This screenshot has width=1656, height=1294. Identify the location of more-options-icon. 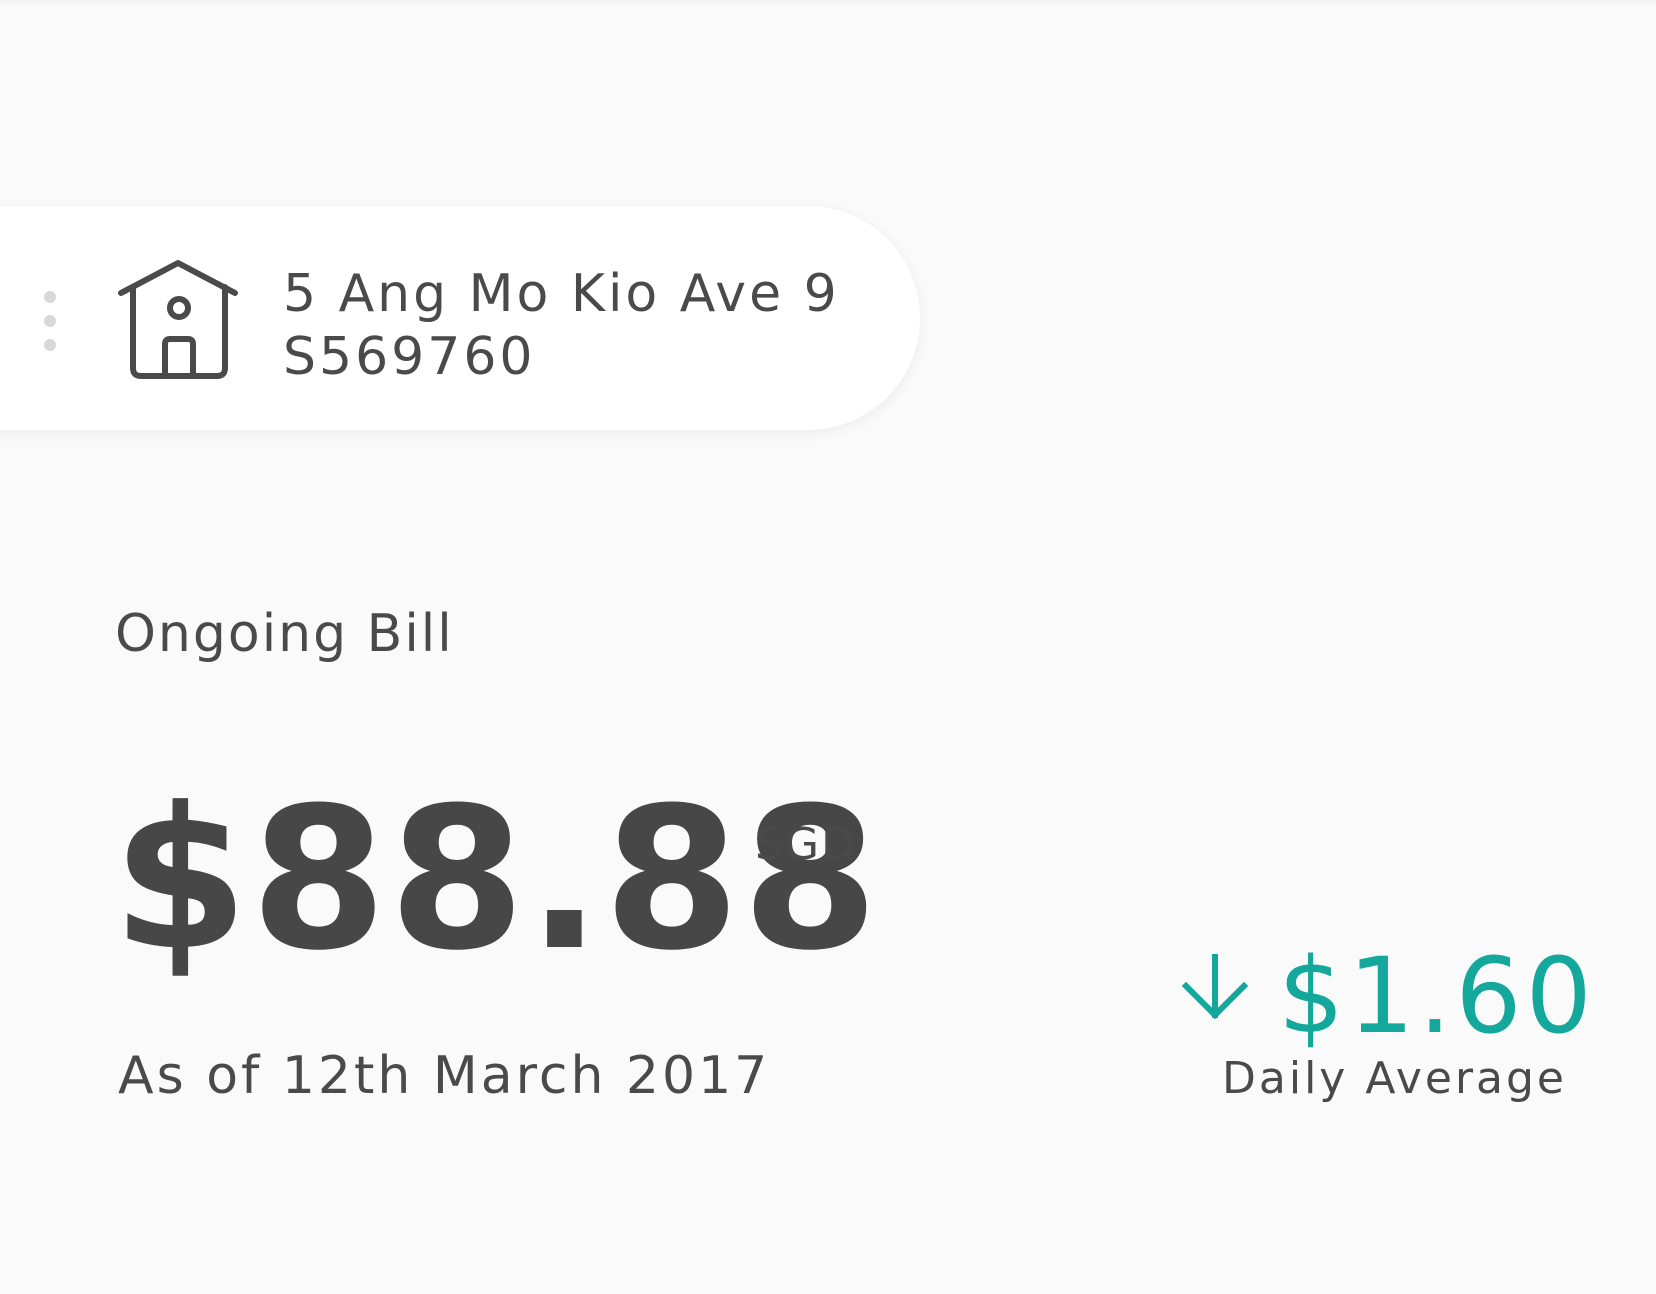
(50, 321).